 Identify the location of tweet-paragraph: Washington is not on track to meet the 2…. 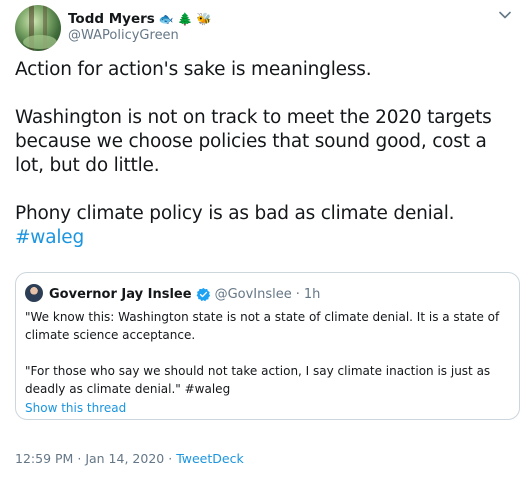
(253, 141).